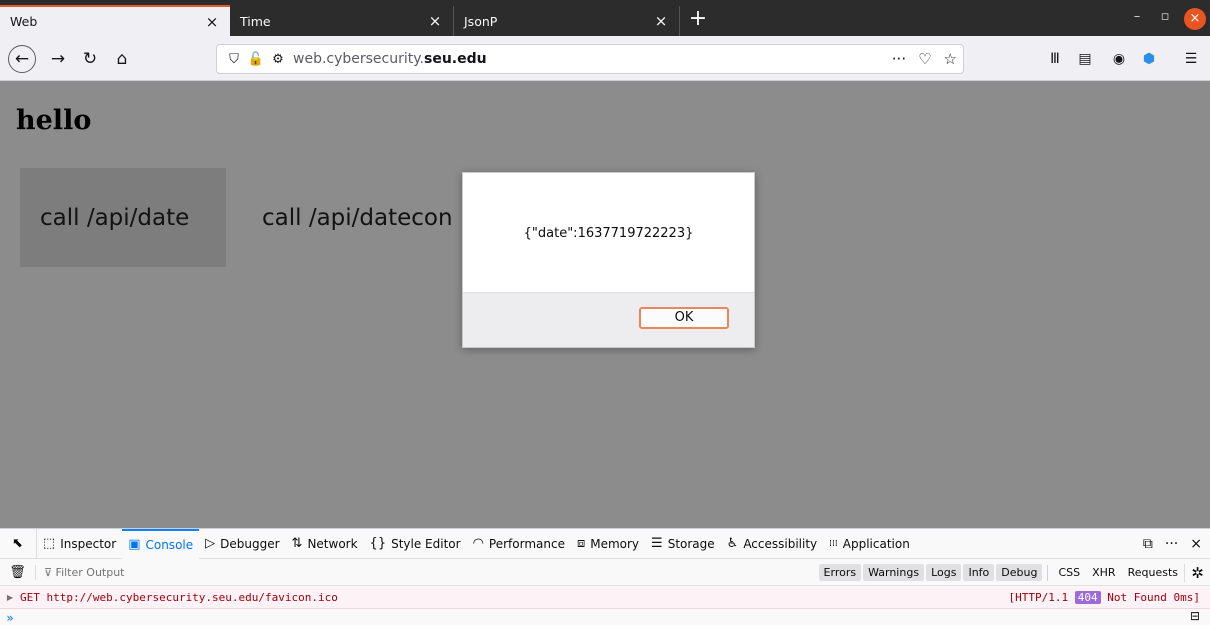 This screenshot has height=625, width=1210. What do you see at coordinates (590, 59) in the screenshot?
I see `url-bar: ⛉ 🔓 ⚙ web.cybersecurity.seu.edu ··· ♡ ☆` at bounding box center [590, 59].